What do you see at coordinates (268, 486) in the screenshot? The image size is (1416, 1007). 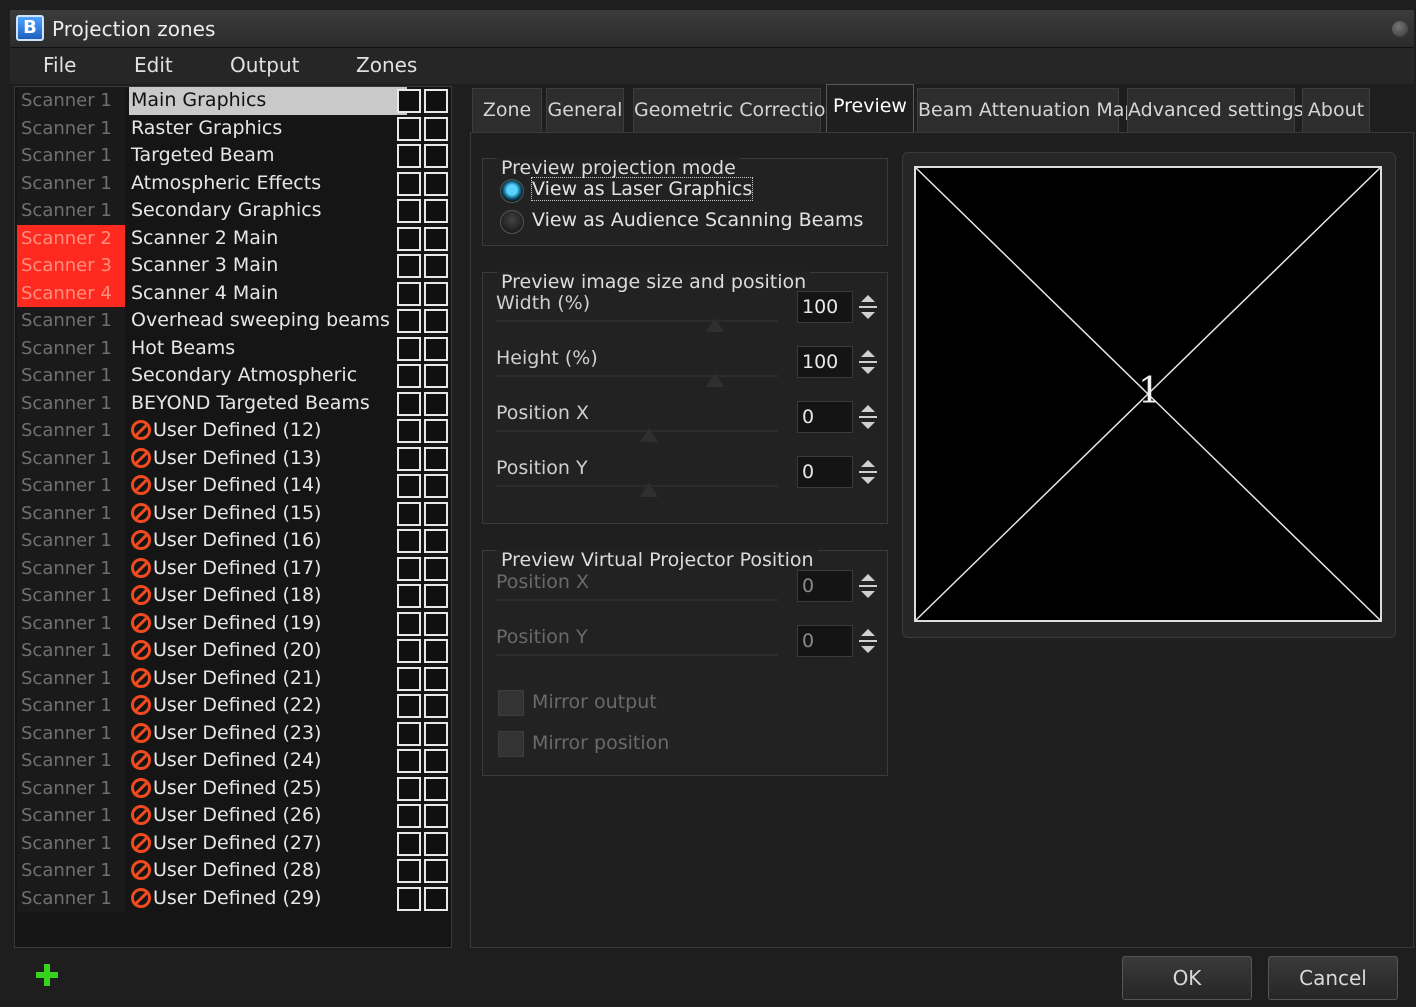 I see `zone-name-cell: User Defined (14)` at bounding box center [268, 486].